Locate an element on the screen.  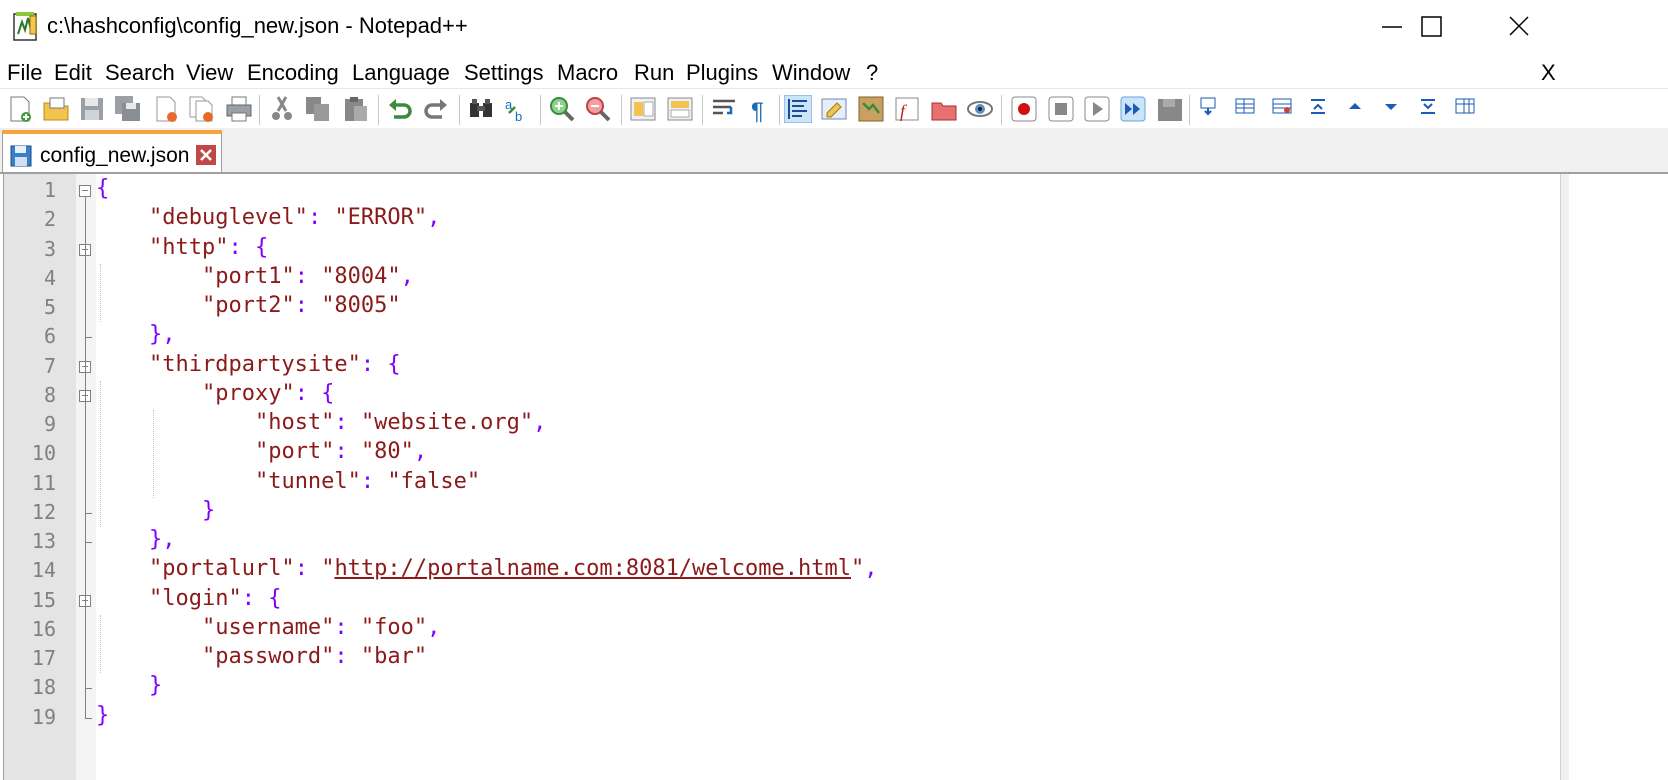
indent-guide-icon is located at coordinates (798, 109).